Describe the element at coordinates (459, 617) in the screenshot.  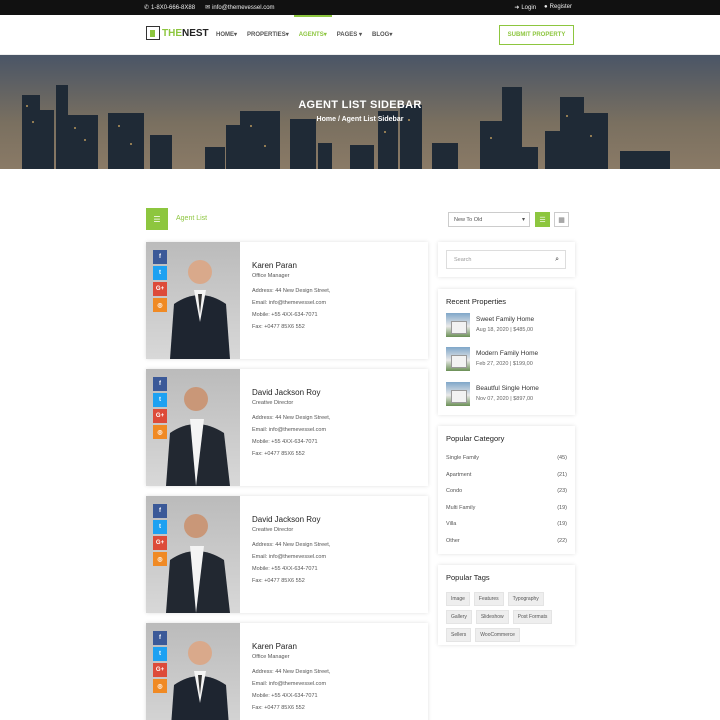
I see `tag-gallery: Gallery` at that location.